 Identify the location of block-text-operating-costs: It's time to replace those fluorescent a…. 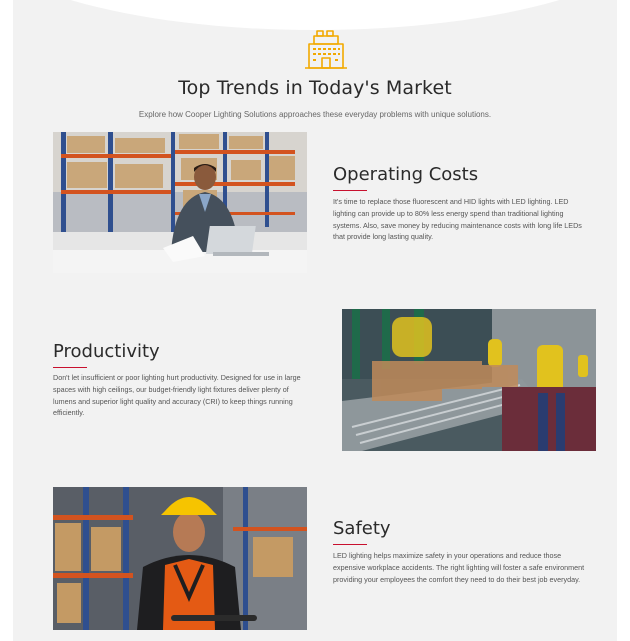
(457, 219).